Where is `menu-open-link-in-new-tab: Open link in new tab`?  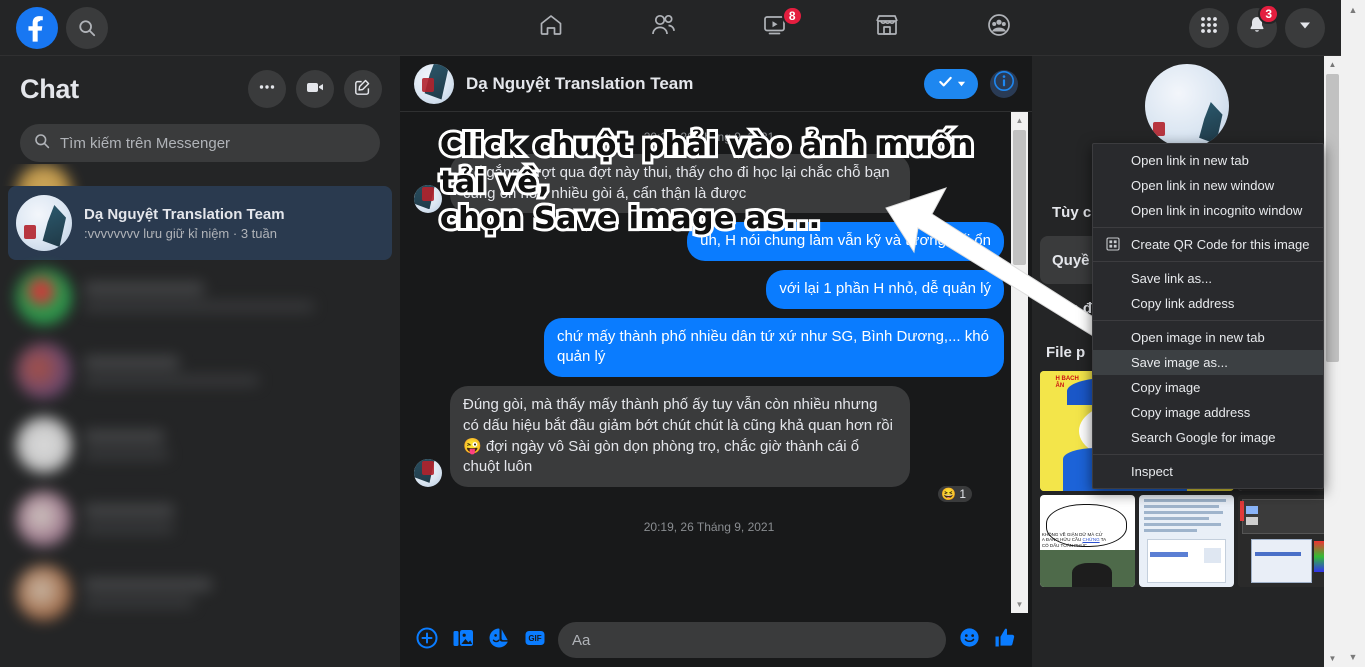 menu-open-link-in-new-tab: Open link in new tab is located at coordinates (1208, 160).